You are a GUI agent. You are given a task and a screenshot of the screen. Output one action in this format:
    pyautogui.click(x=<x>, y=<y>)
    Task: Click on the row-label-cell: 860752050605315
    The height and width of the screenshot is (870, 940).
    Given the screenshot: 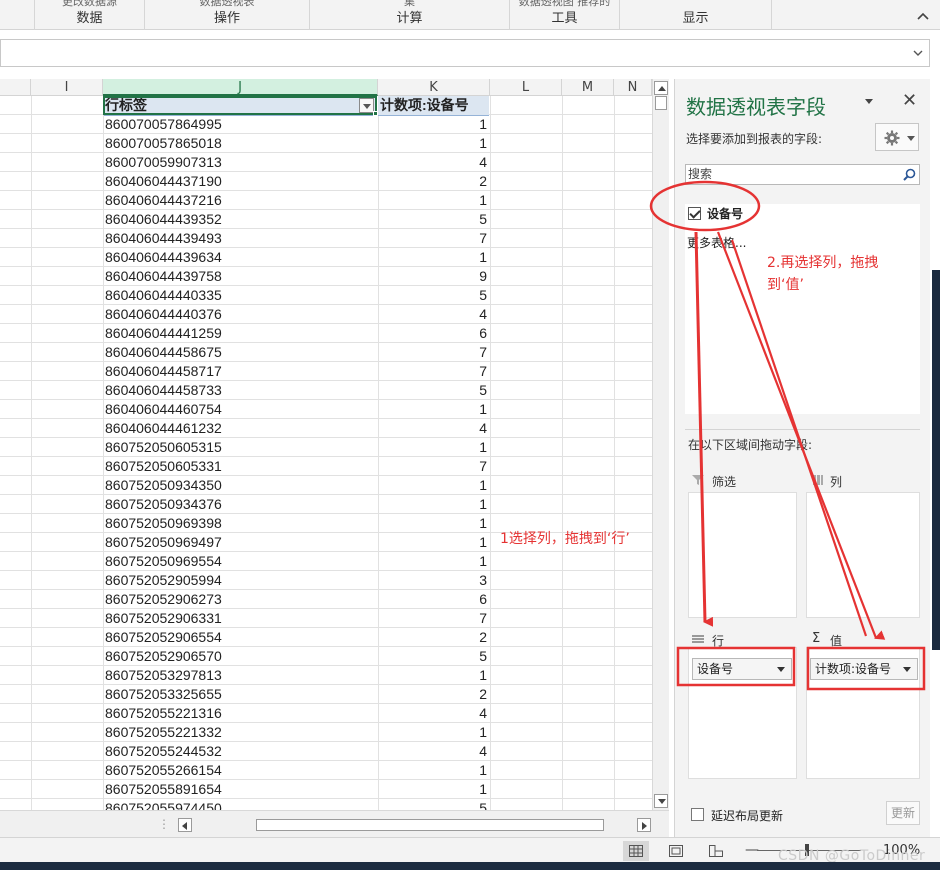 What is the action you would take?
    pyautogui.click(x=240, y=447)
    